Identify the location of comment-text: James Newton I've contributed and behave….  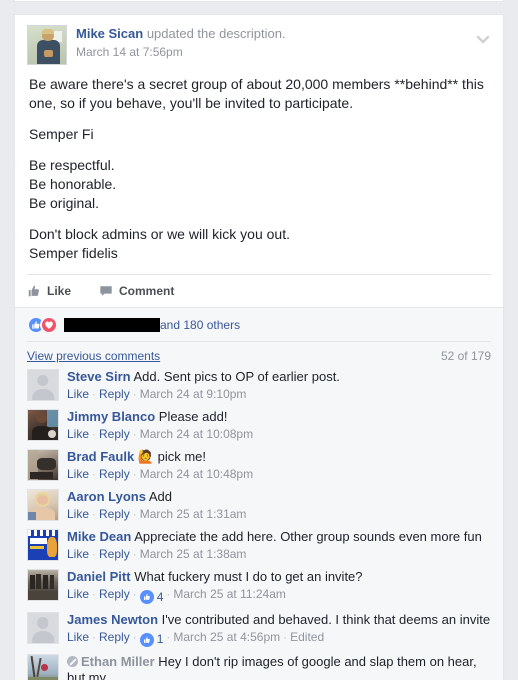
(278, 620).